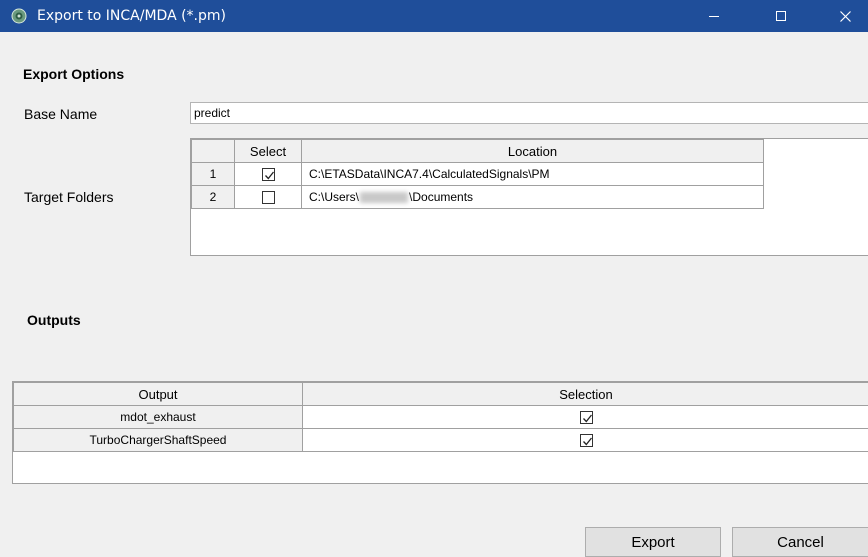 This screenshot has width=868, height=557. I want to click on table-row: TurboChargerShaftSpeed, so click(440, 440).